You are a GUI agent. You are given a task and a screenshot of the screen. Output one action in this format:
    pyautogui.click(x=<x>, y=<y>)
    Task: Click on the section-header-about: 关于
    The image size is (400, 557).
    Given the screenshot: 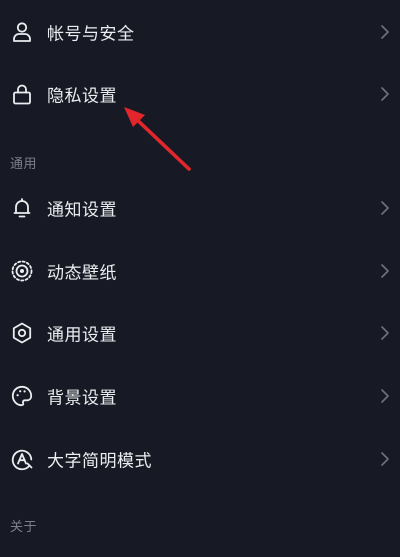 What is the action you would take?
    pyautogui.click(x=24, y=527)
    